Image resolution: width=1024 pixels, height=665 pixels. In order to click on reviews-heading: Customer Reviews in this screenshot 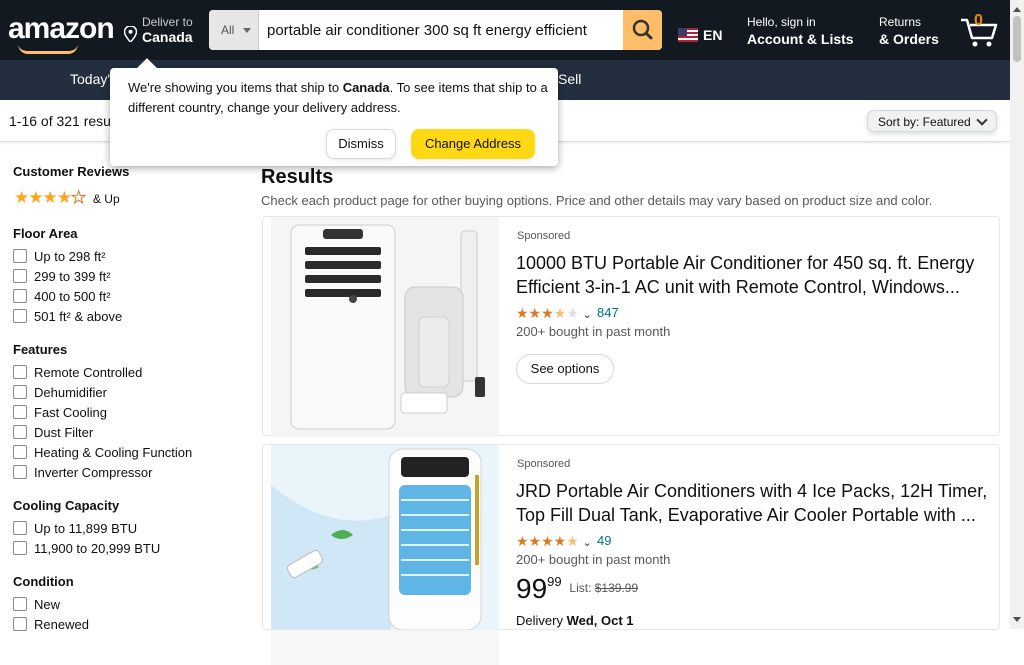, I will do `click(71, 171)`.